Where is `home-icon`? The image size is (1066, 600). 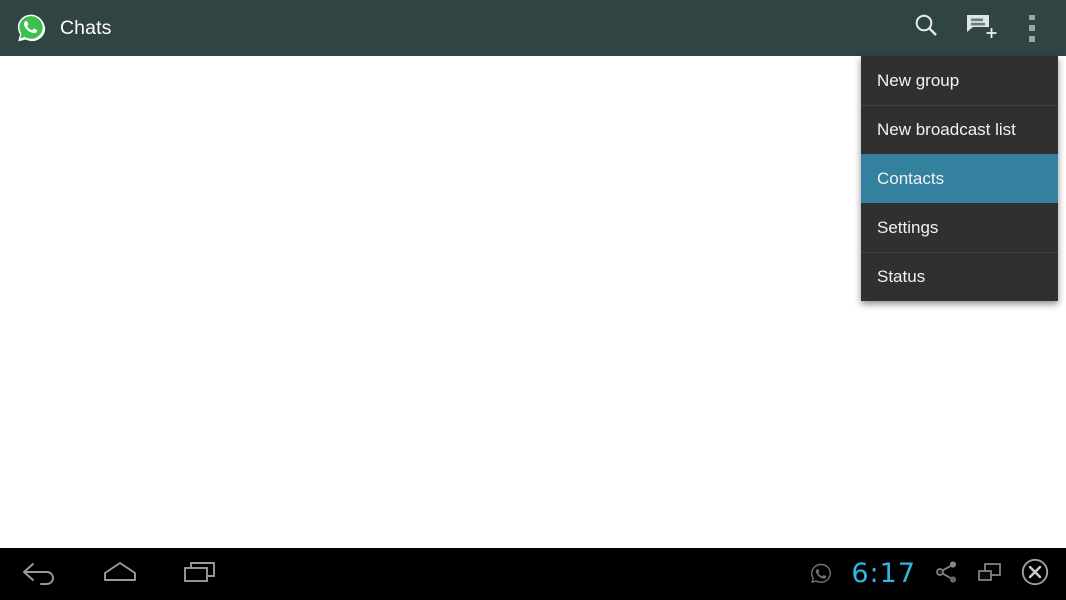 home-icon is located at coordinates (120, 574).